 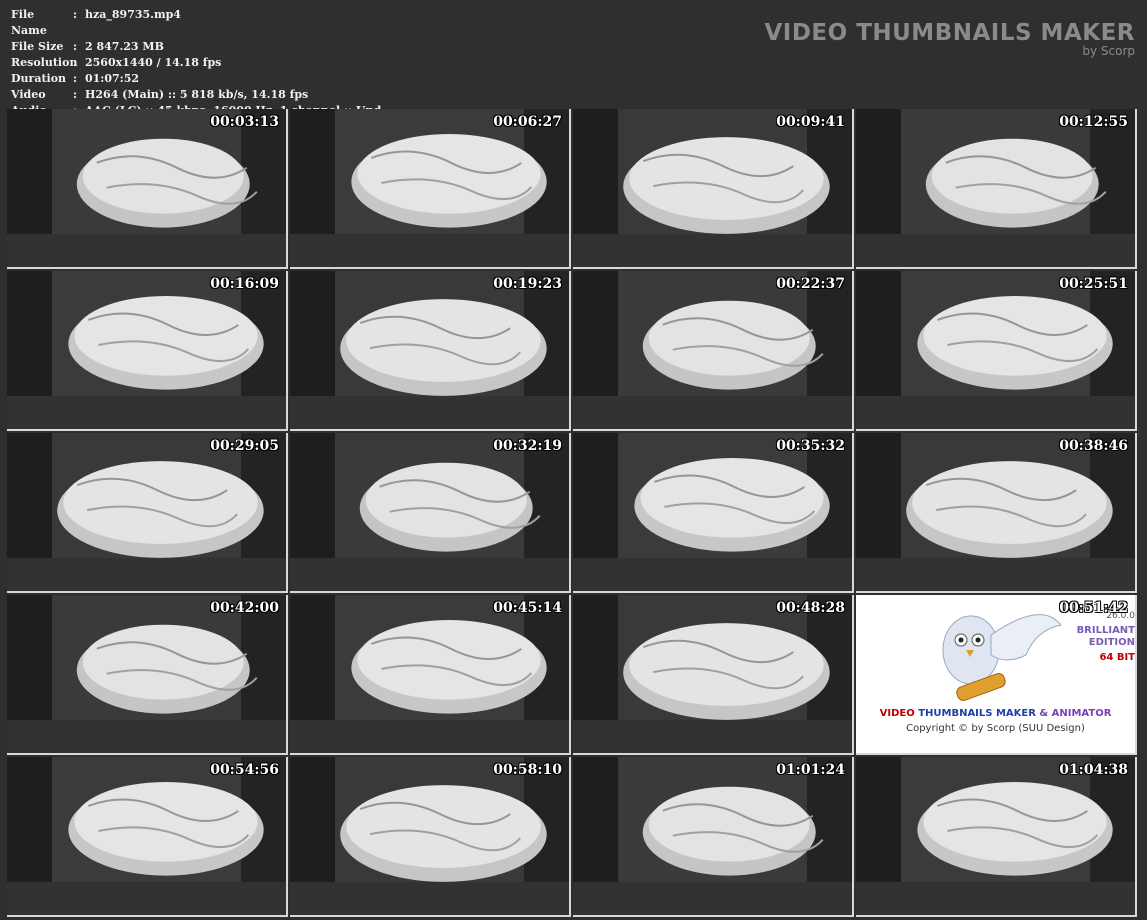 What do you see at coordinates (810, 770) in the screenshot?
I see `thumbnail-timestamp: 01:01:24` at bounding box center [810, 770].